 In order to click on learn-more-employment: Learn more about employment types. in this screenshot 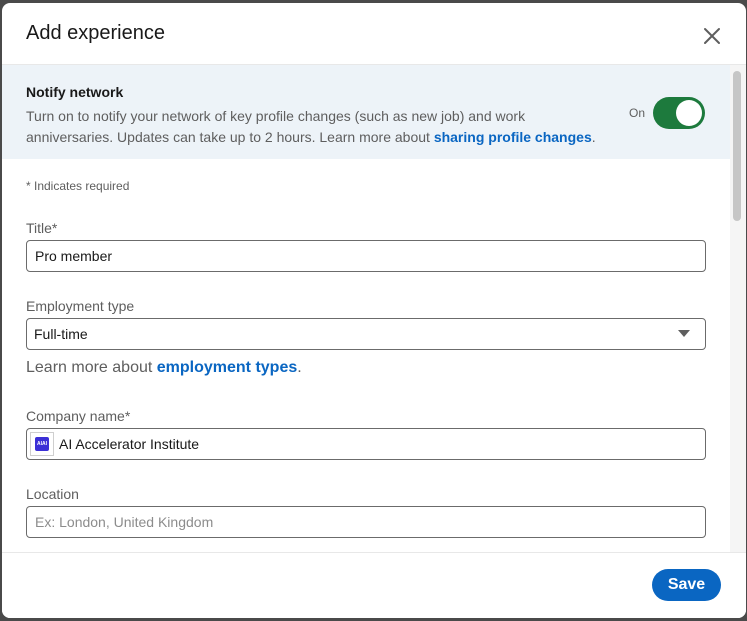, I will do `click(164, 368)`.